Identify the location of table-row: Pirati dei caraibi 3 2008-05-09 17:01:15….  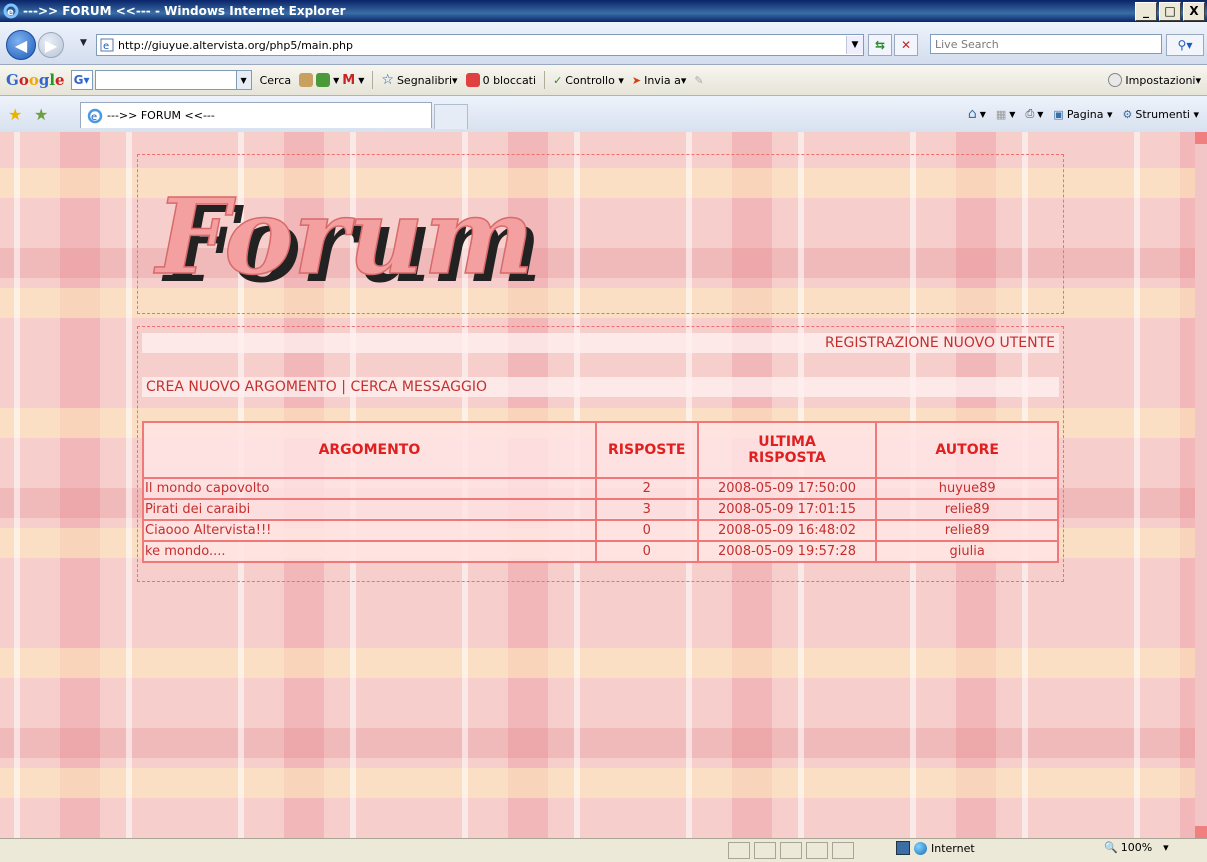
(600, 509).